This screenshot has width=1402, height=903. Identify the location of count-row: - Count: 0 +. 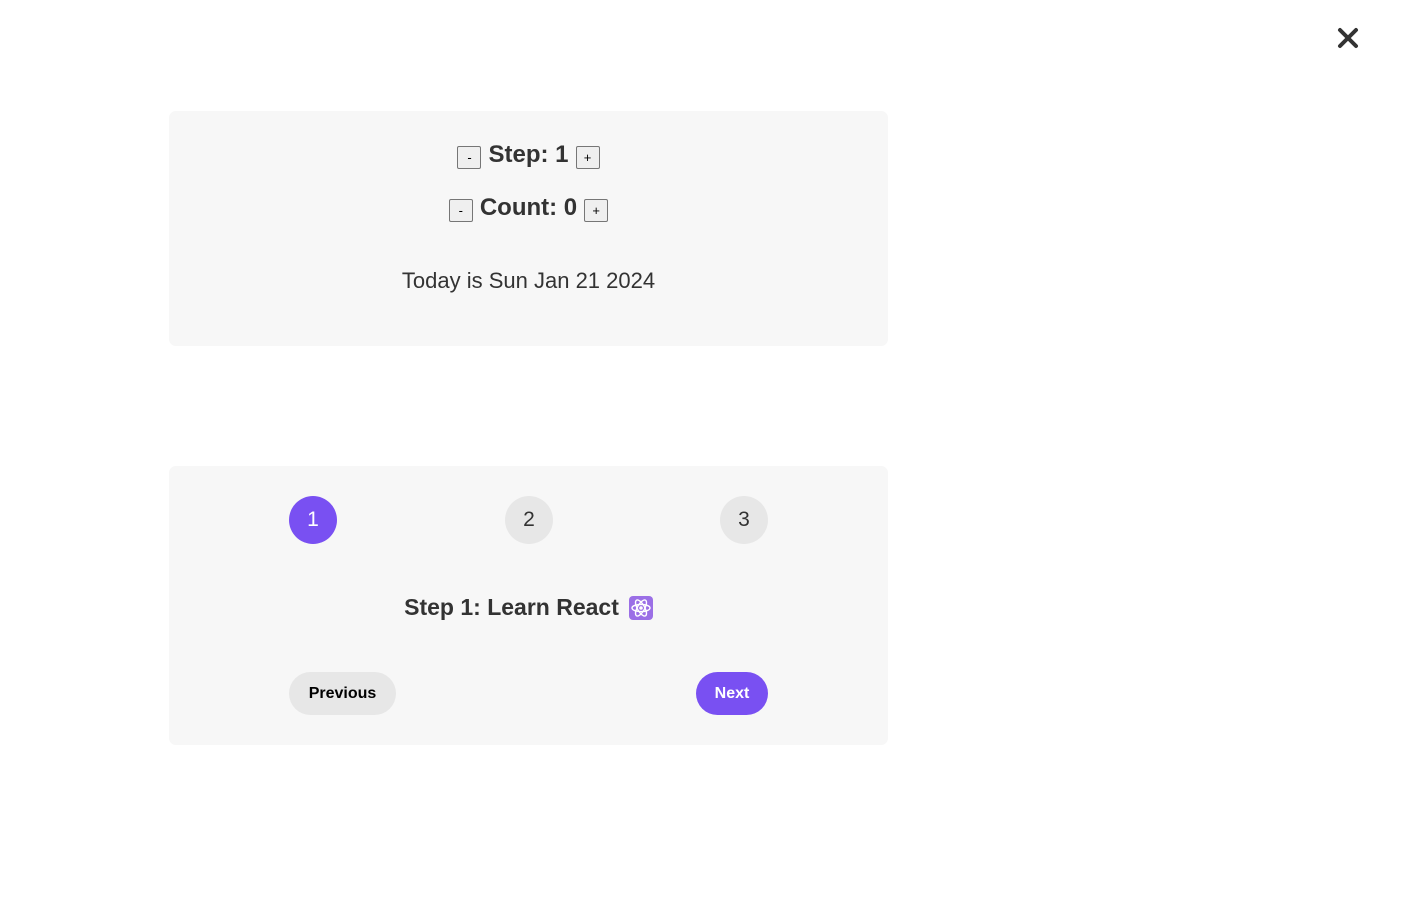
(528, 208).